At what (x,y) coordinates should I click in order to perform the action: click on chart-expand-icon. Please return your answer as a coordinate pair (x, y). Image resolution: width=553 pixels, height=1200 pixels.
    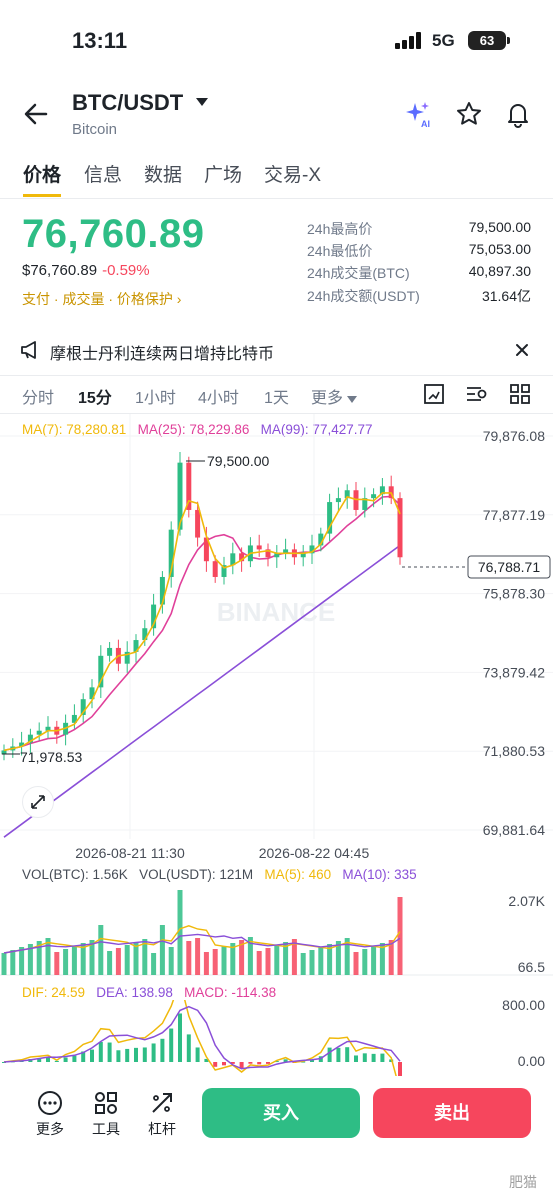
    Looking at the image, I should click on (434, 396).